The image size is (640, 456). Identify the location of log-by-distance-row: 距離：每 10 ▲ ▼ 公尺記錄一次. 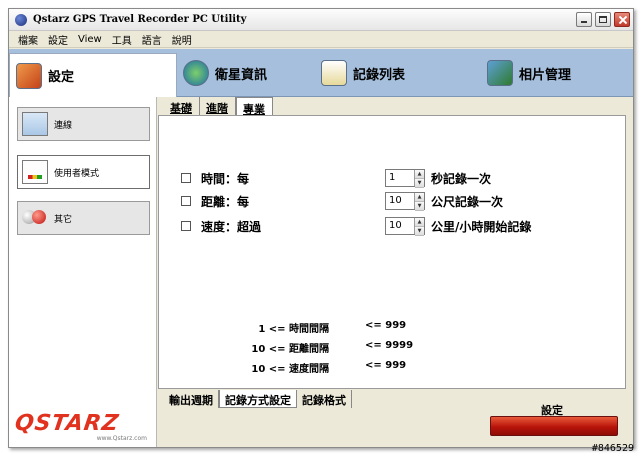
(401, 201).